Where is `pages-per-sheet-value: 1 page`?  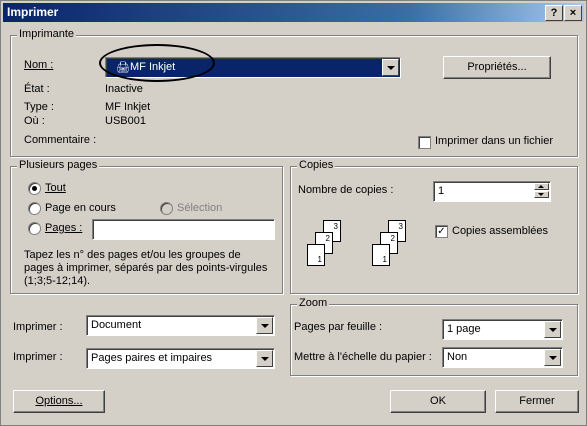 pages-per-sheet-value: 1 page is located at coordinates (464, 329).